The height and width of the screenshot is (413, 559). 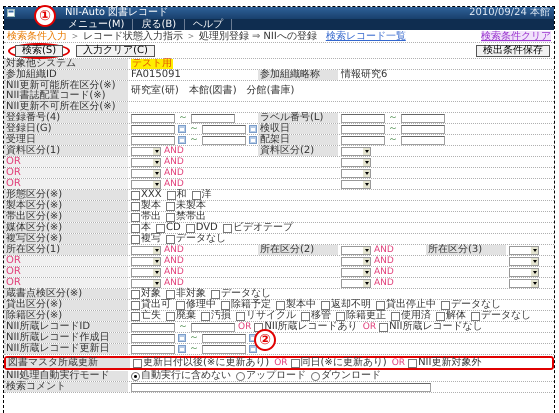 What do you see at coordinates (513, 50) in the screenshot?
I see `save-button: 検出条件保存` at bounding box center [513, 50].